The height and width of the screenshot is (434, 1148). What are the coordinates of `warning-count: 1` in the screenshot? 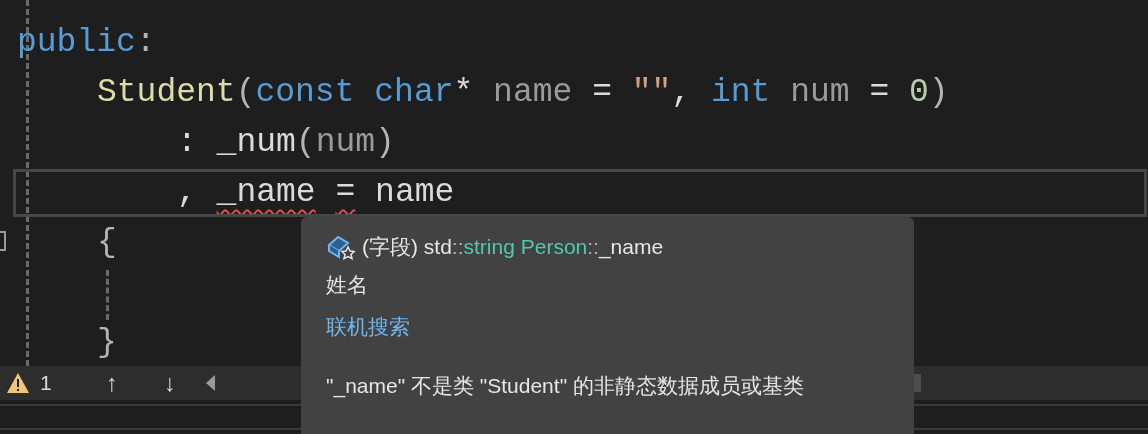 It's located at (46, 383).